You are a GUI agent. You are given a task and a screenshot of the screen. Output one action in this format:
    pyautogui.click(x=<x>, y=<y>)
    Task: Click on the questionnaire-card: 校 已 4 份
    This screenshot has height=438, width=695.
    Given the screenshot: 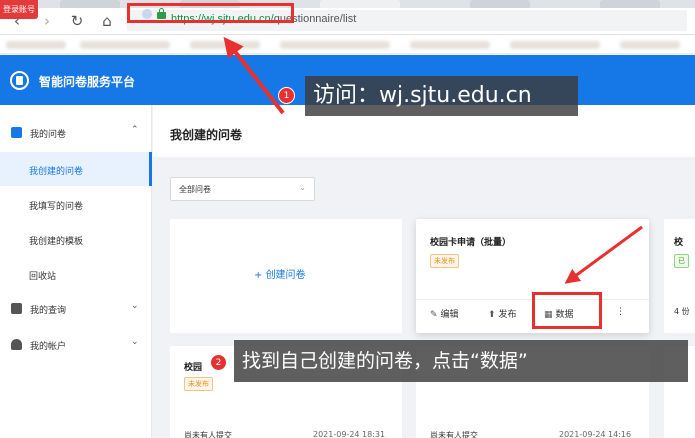 What is the action you would take?
    pyautogui.click(x=679, y=276)
    